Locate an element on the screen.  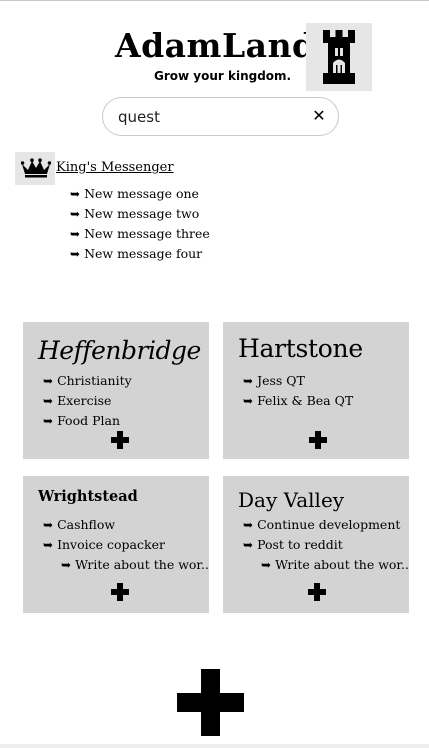
clear-search-button: ✕ is located at coordinates (319, 116).